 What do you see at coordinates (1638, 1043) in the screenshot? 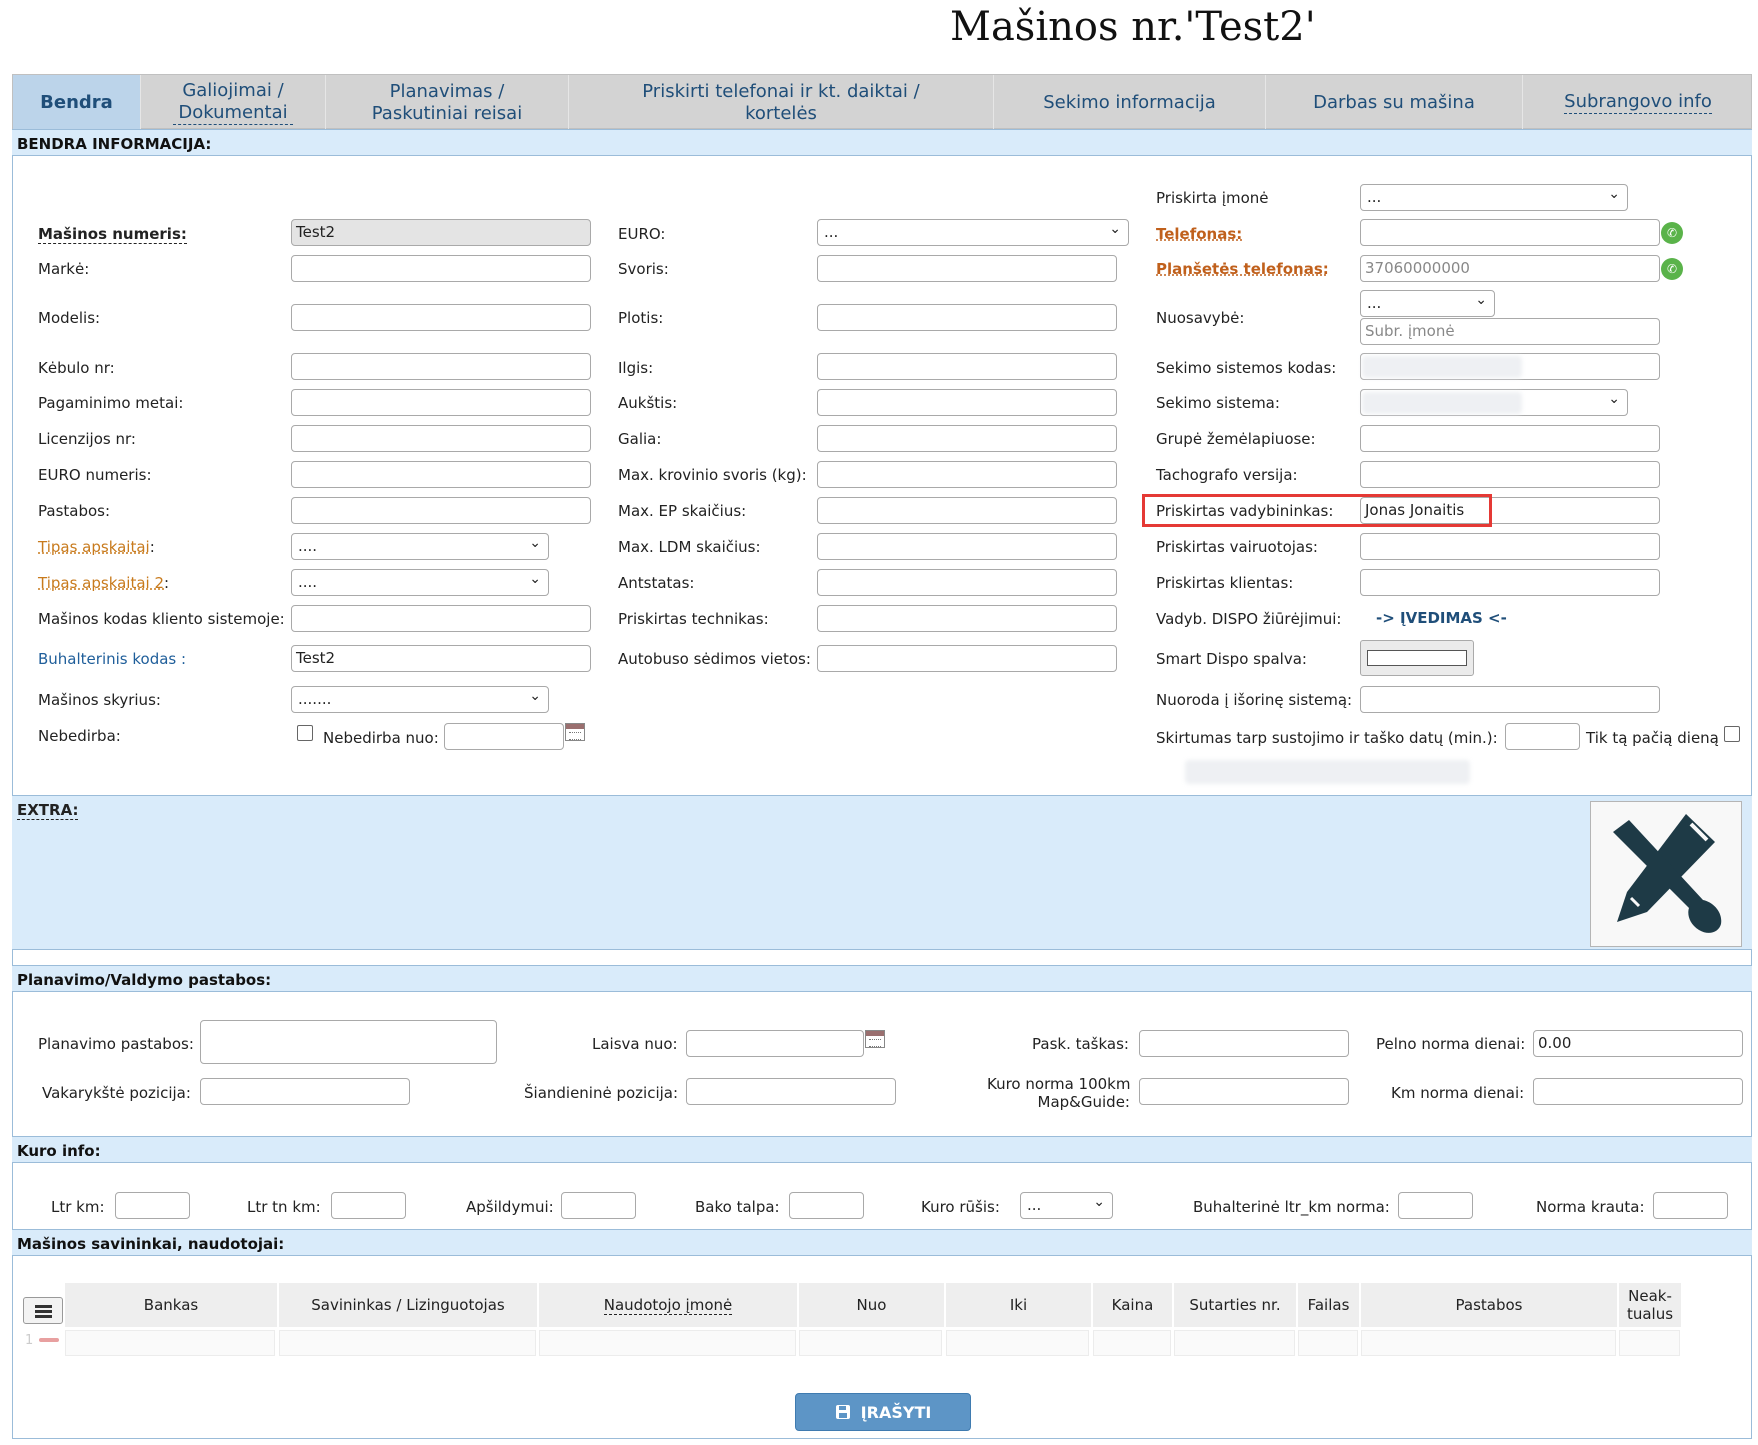
I see `profit-norm-field: 0.00` at bounding box center [1638, 1043].